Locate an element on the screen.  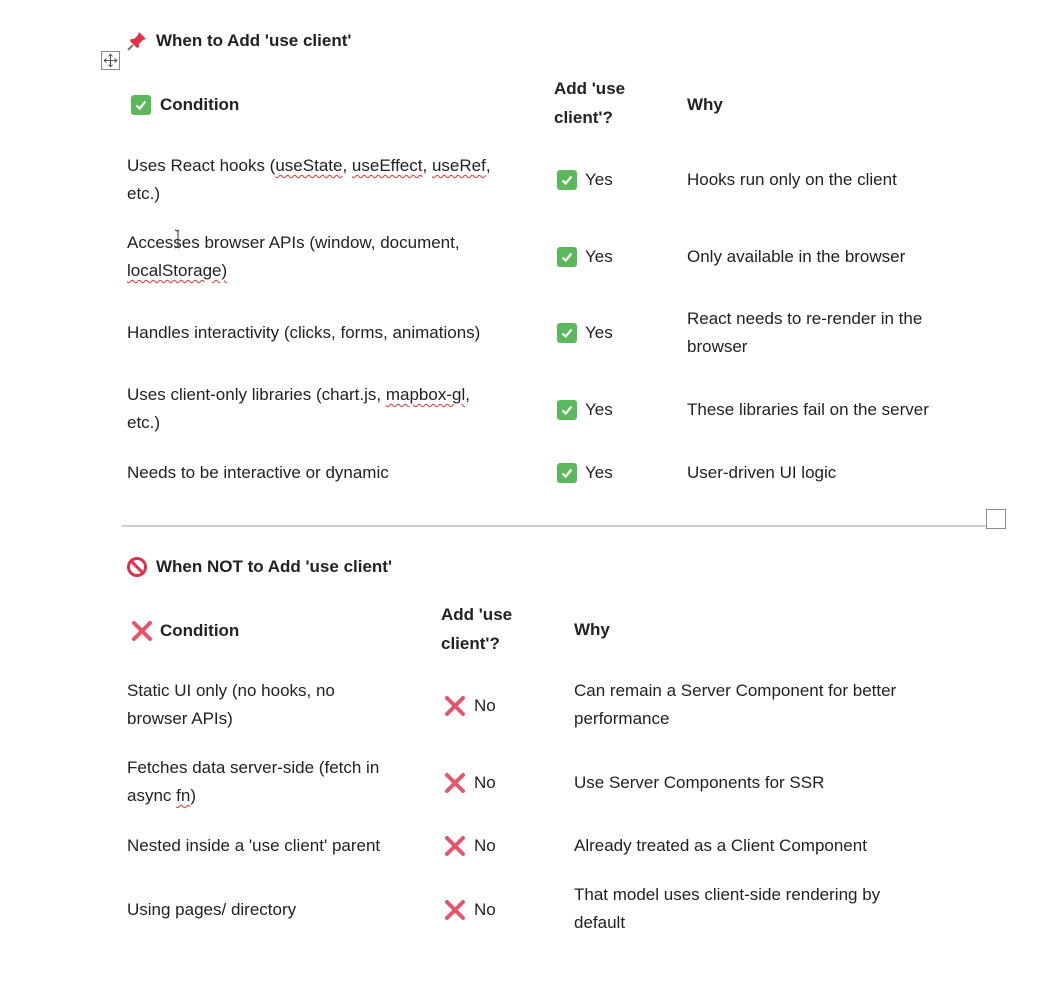
table-resize-handle is located at coordinates (996, 519).